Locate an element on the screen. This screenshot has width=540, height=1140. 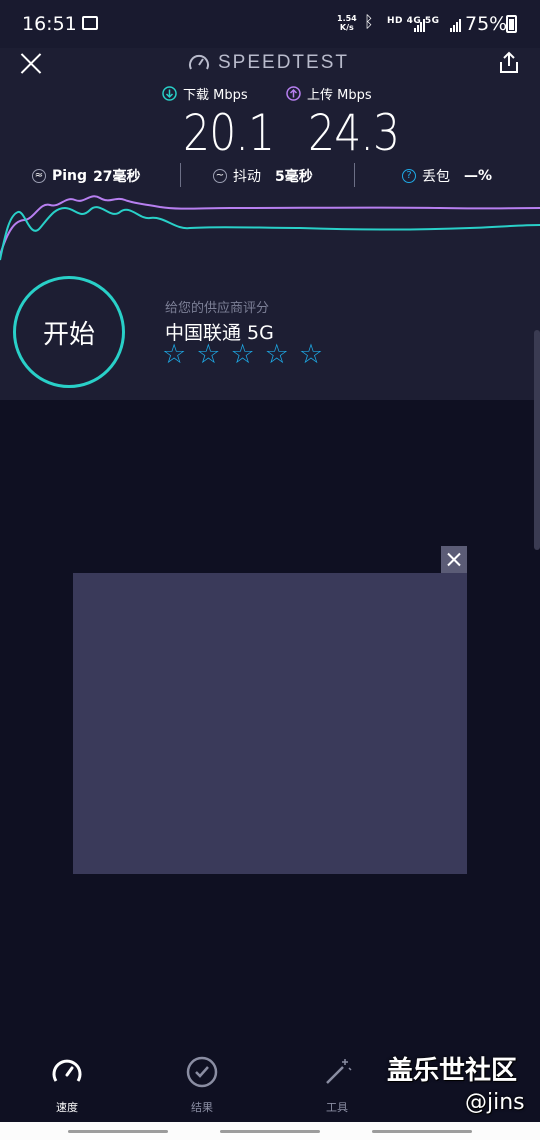
clock: 16:51 is located at coordinates (49, 24).